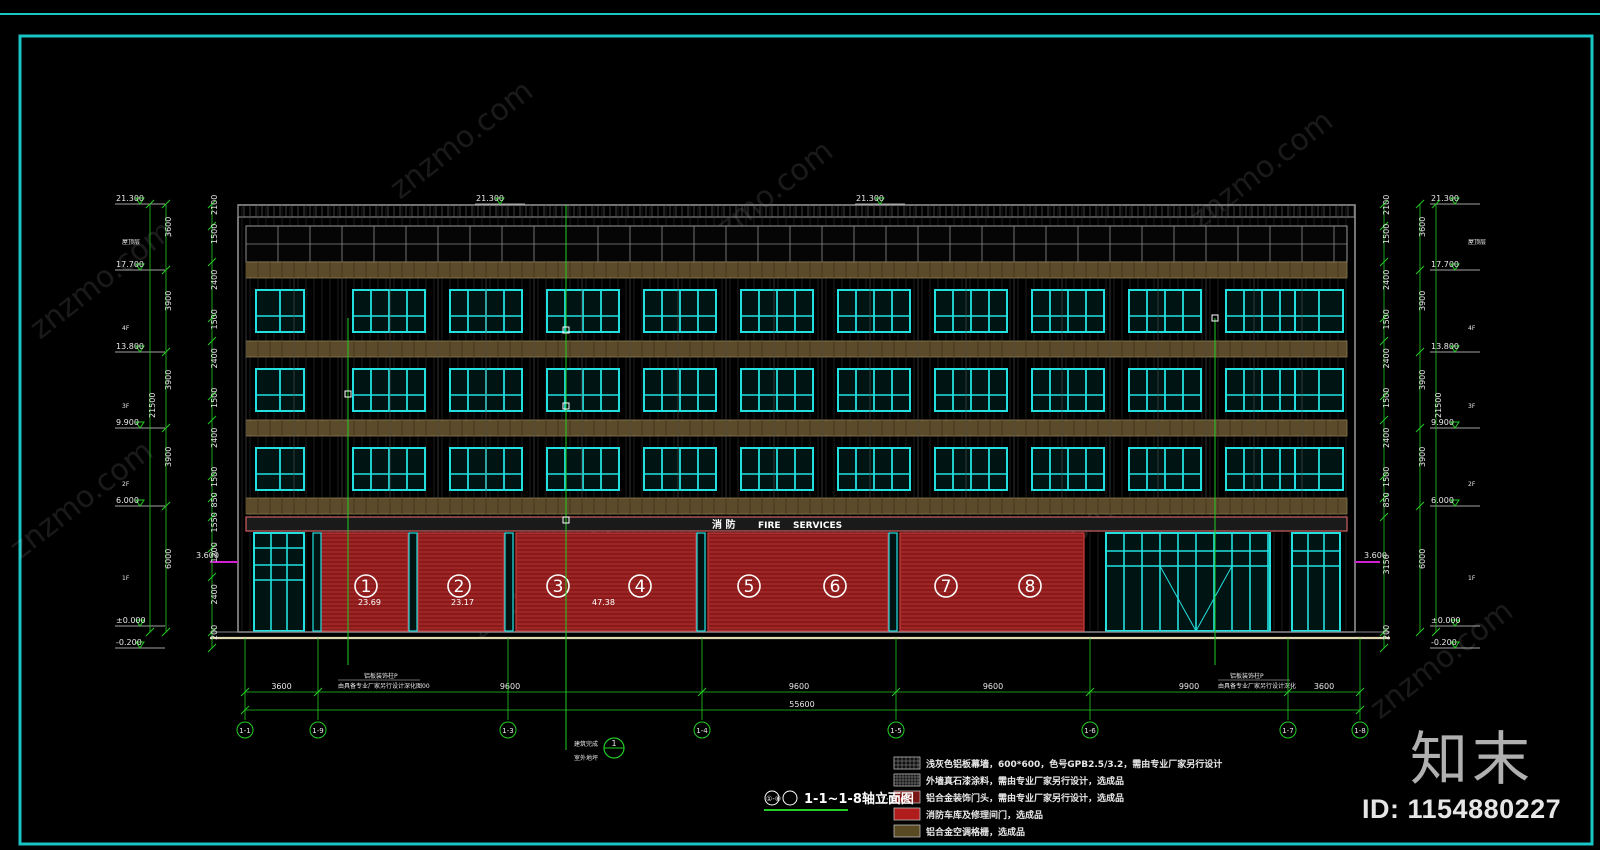 This screenshot has height=850, width=1600. Describe the element at coordinates (907, 814) in the screenshot. I see `legend-swatch-red` at that location.